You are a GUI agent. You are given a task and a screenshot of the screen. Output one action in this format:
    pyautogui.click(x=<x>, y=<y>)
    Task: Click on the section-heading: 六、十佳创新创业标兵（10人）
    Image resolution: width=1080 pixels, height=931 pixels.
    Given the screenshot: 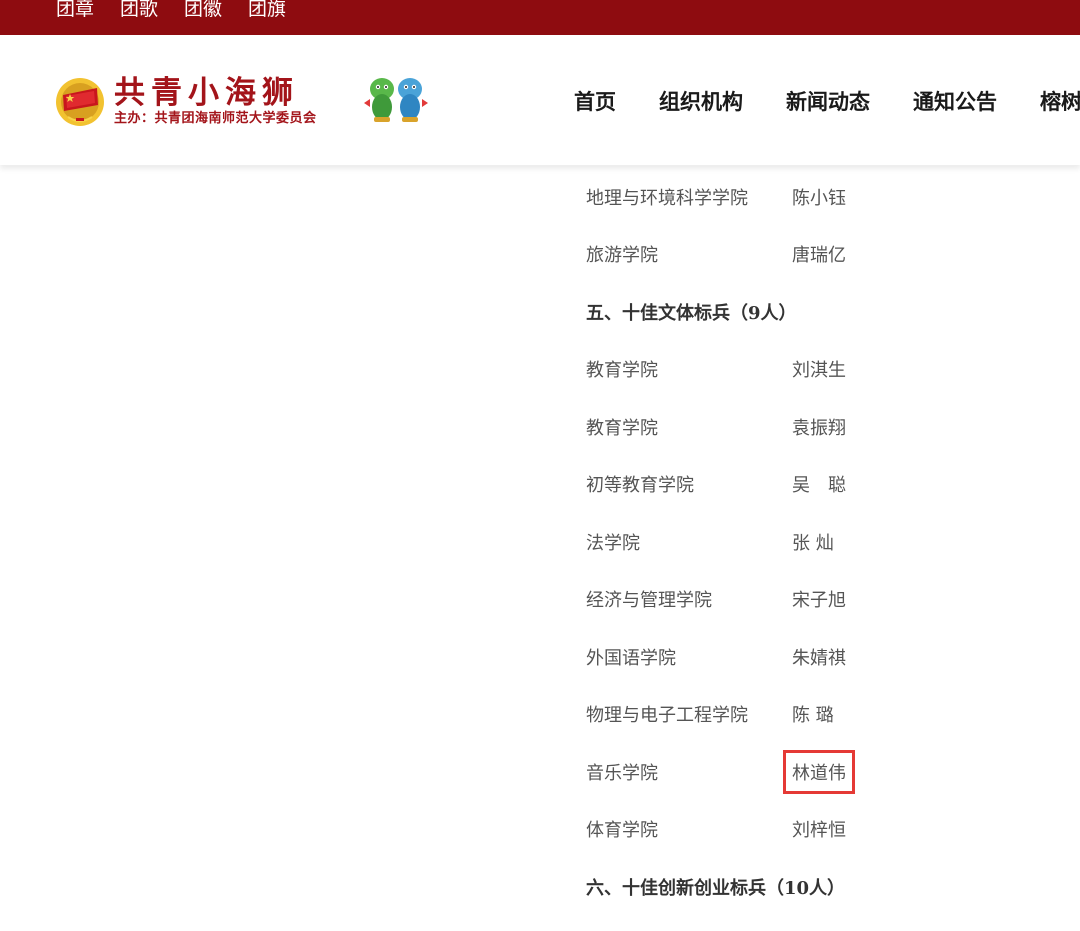 What is the action you would take?
    pyautogui.click(x=833, y=886)
    